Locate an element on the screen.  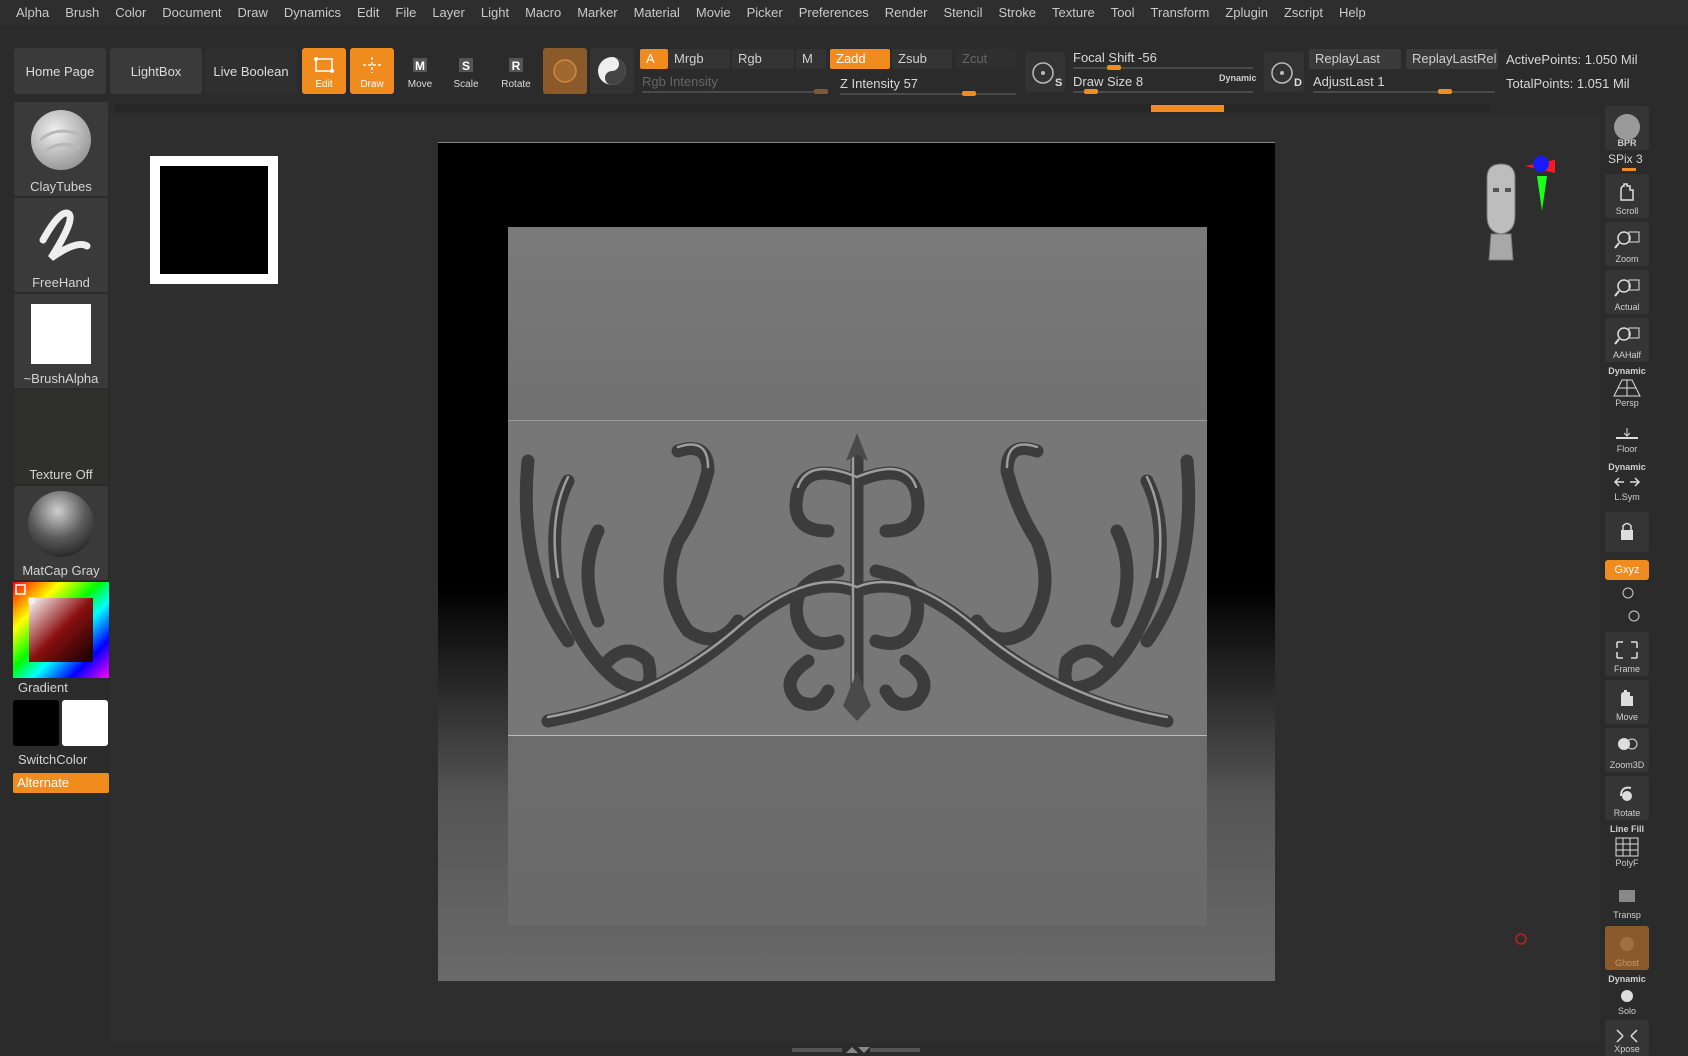
lsym-button: L.Sym is located at coordinates (1627, 485).